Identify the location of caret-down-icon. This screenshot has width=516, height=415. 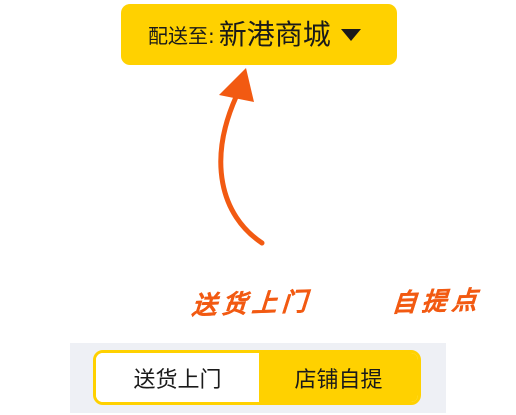
(350, 34).